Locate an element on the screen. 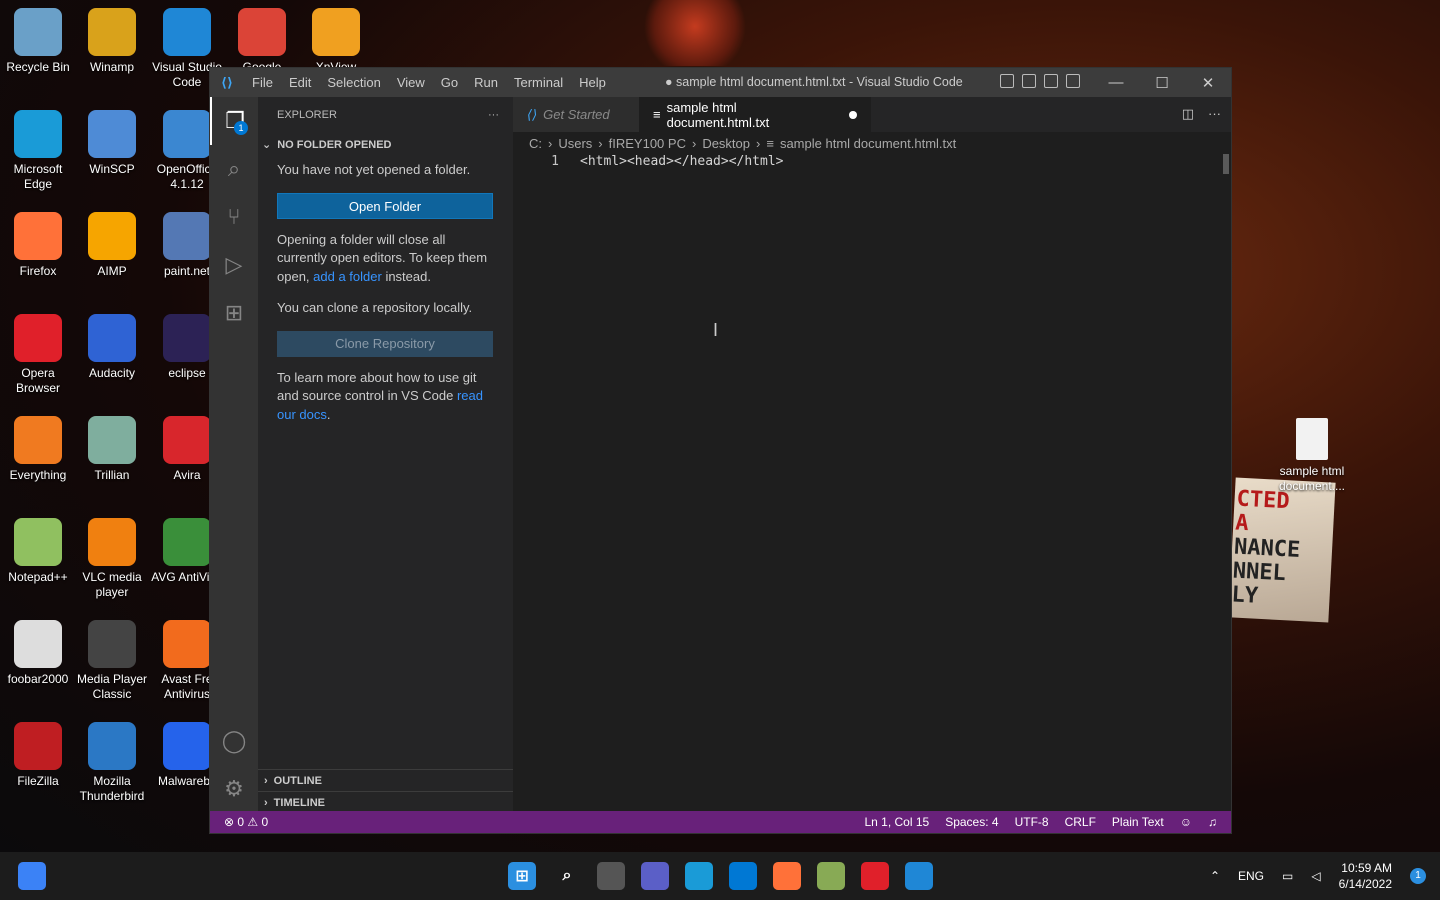 This screenshot has height=900, width=1440. notepad-plus-plus-icon is located at coordinates (831, 876).